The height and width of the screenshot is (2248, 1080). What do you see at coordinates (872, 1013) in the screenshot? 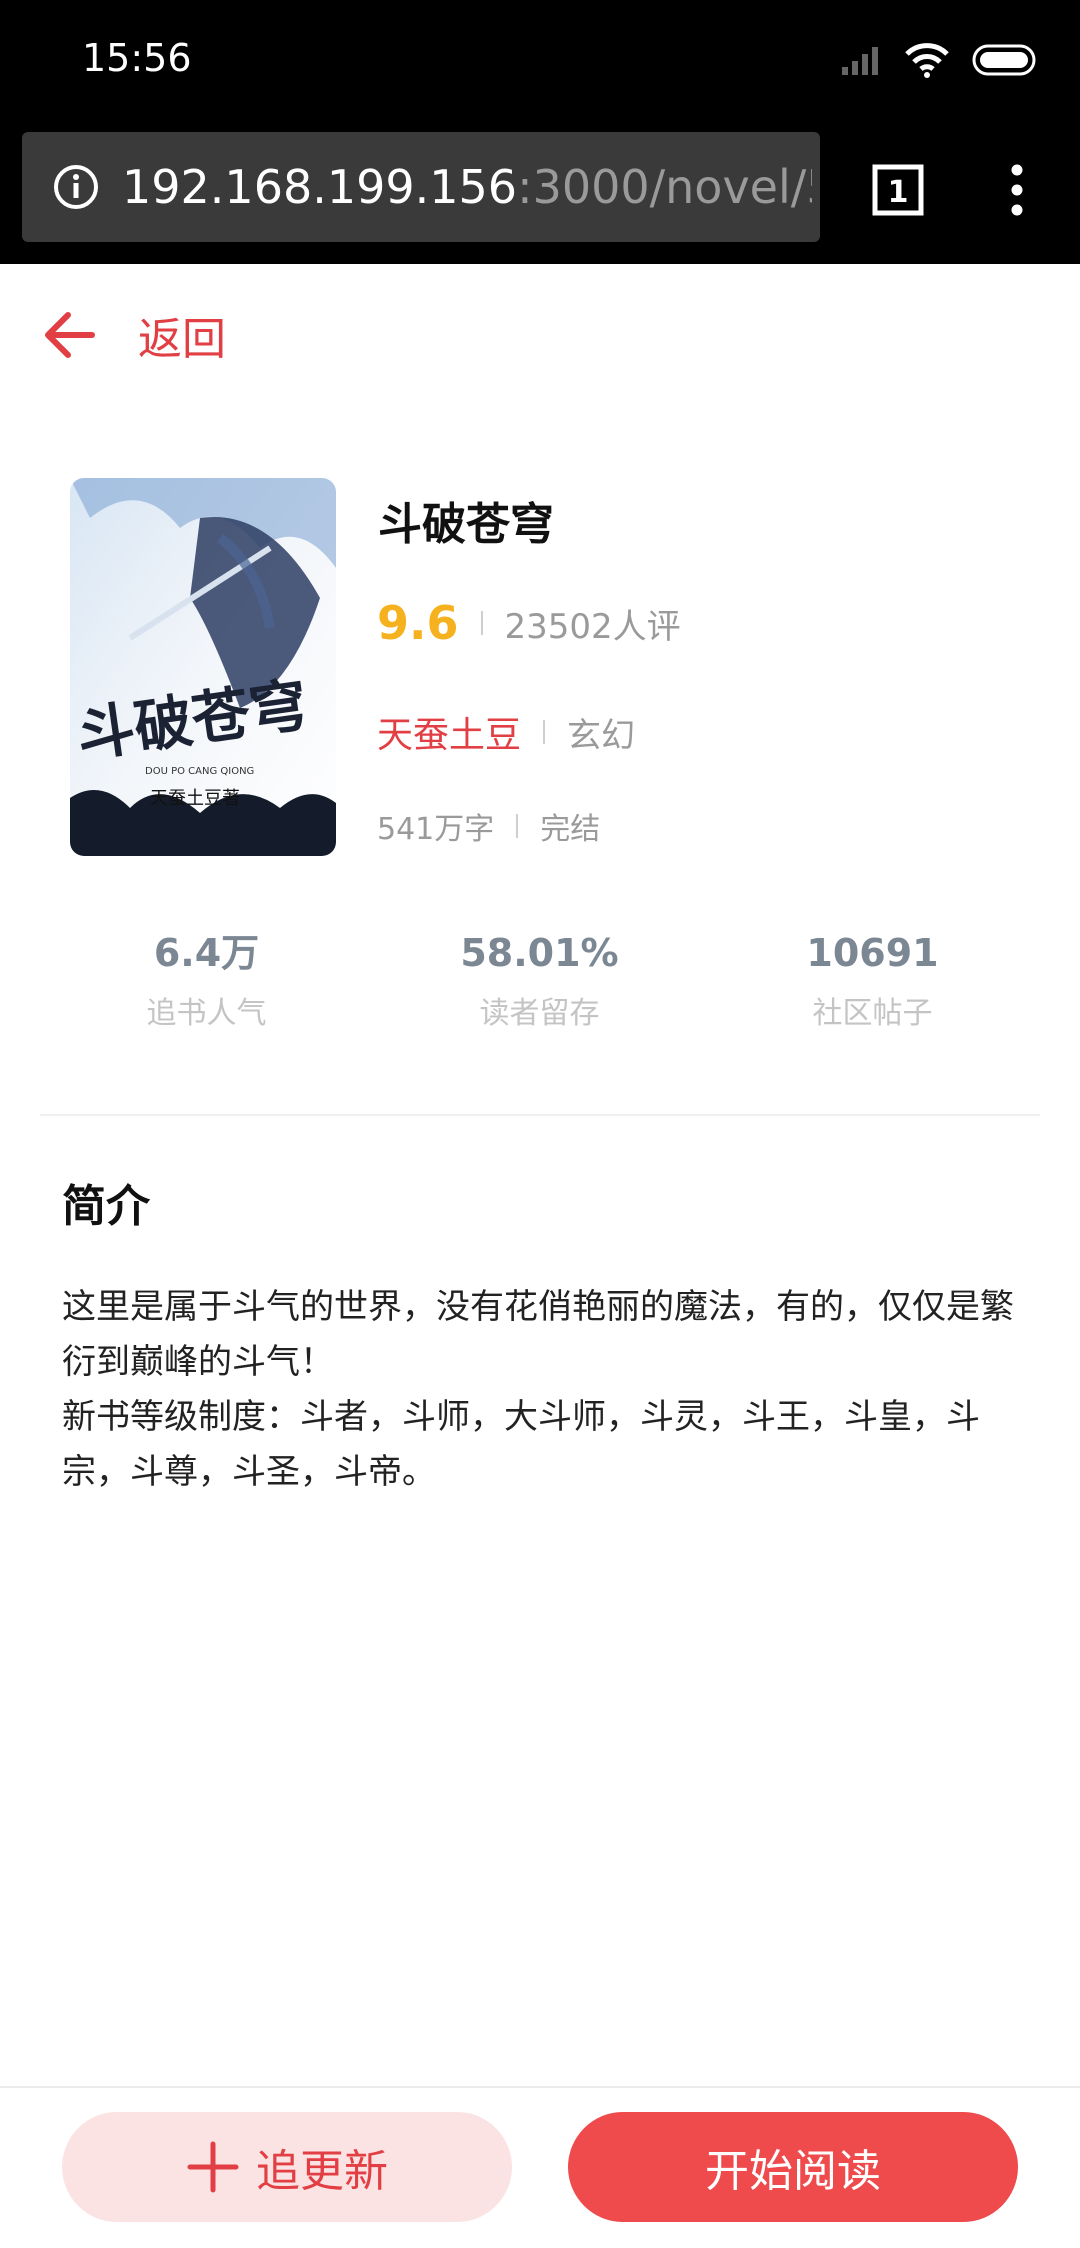
I see `stat-label: 社区帖子` at bounding box center [872, 1013].